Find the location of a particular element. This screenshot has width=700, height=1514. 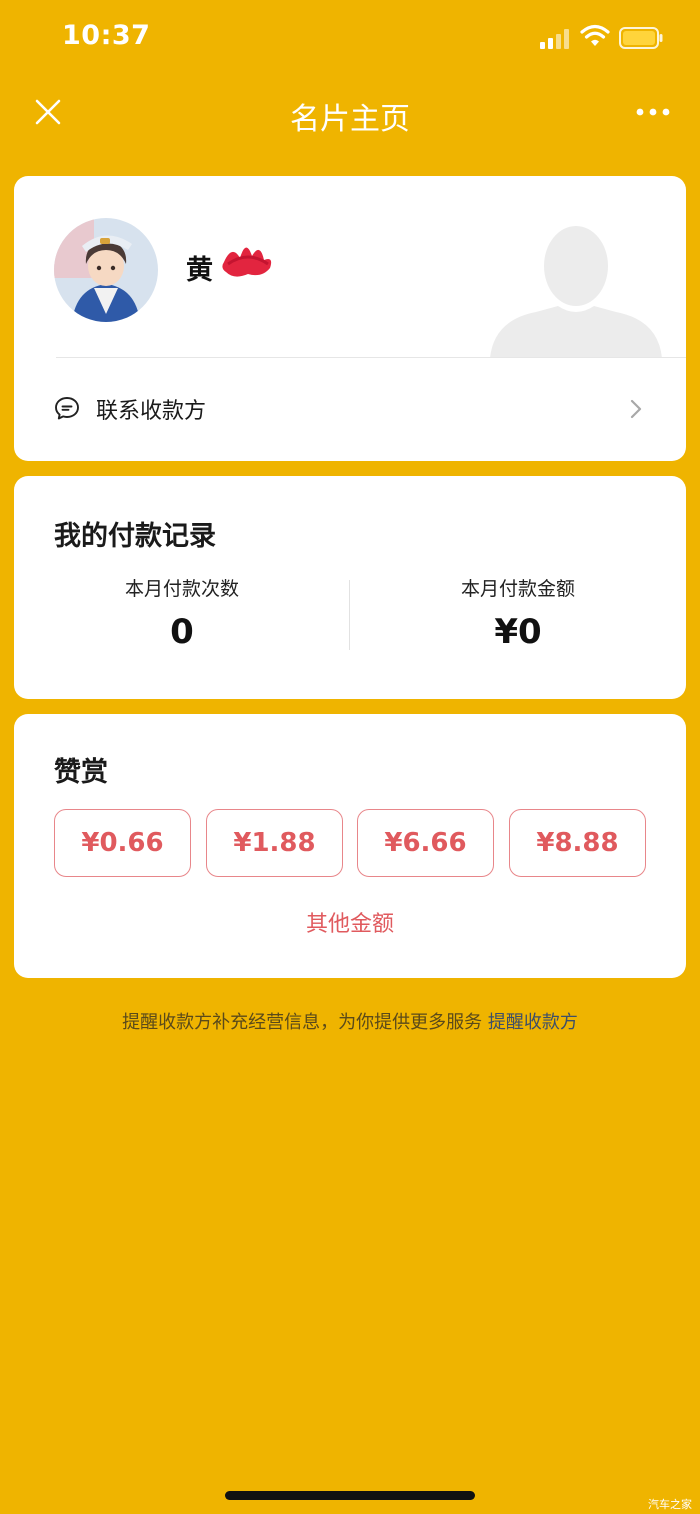

other-amount-button: 其他金额 is located at coordinates (350, 922).